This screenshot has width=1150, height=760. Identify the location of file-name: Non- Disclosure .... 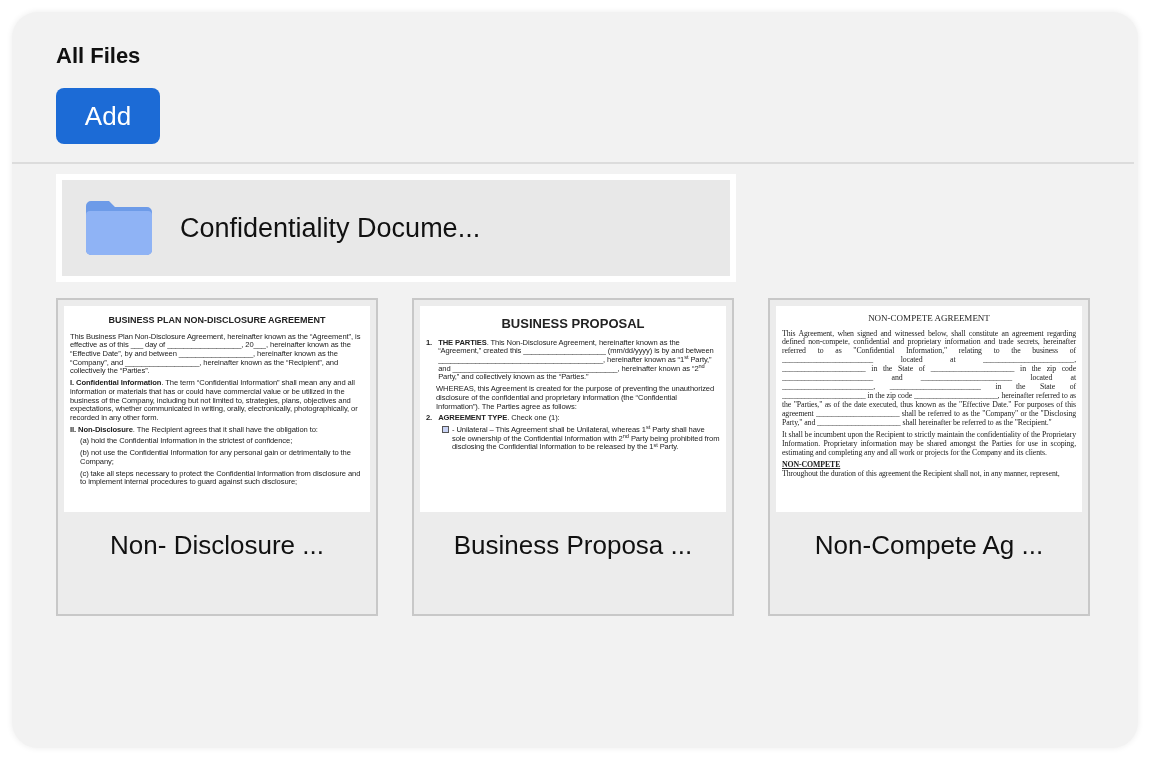
(217, 545).